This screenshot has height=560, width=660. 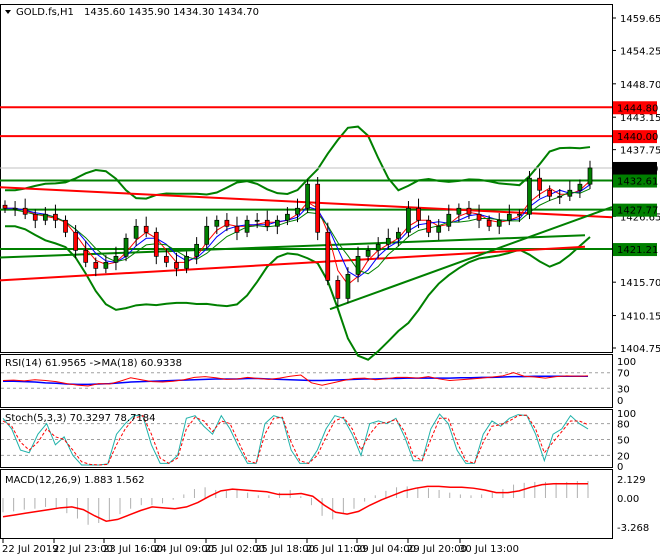 What do you see at coordinates (640, 151) in the screenshot?
I see `price-axis-label: 1437.75` at bounding box center [640, 151].